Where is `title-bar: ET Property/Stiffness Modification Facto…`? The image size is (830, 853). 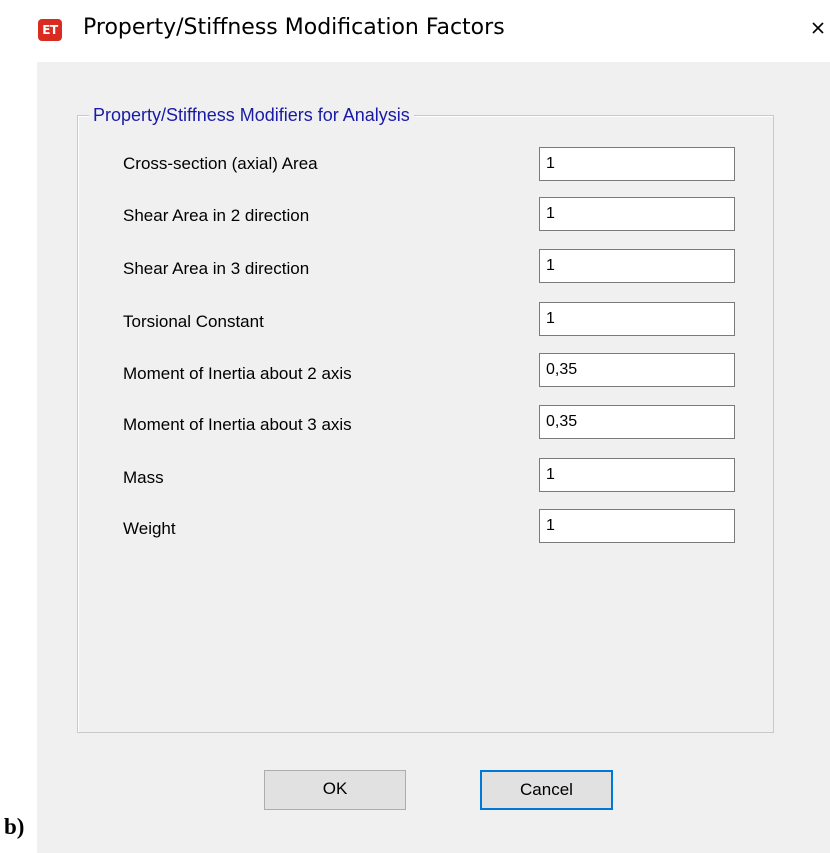 title-bar: ET Property/Stiffness Modification Facto… is located at coordinates (415, 31).